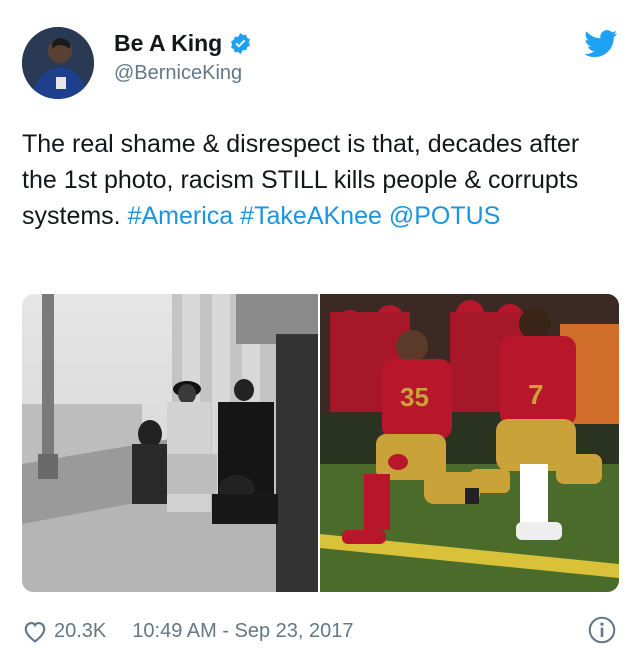 The image size is (639, 653). What do you see at coordinates (168, 43) in the screenshot?
I see `user-name: Be A King` at bounding box center [168, 43].